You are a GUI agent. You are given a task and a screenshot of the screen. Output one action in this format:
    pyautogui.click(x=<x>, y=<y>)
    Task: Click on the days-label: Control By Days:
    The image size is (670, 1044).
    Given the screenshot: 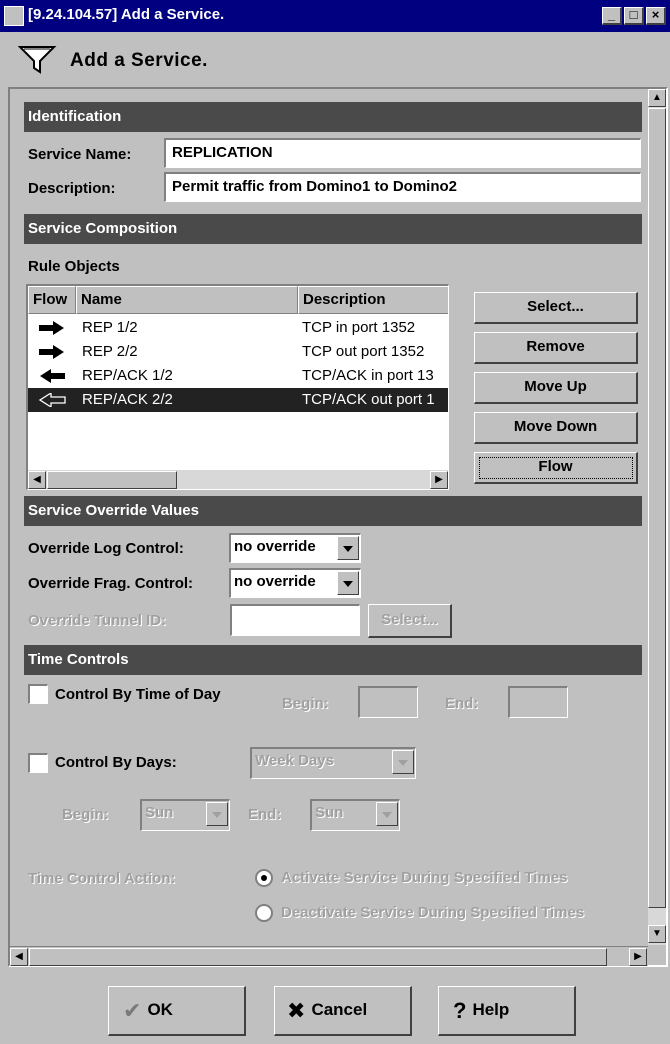 What is the action you would take?
    pyautogui.click(x=116, y=762)
    